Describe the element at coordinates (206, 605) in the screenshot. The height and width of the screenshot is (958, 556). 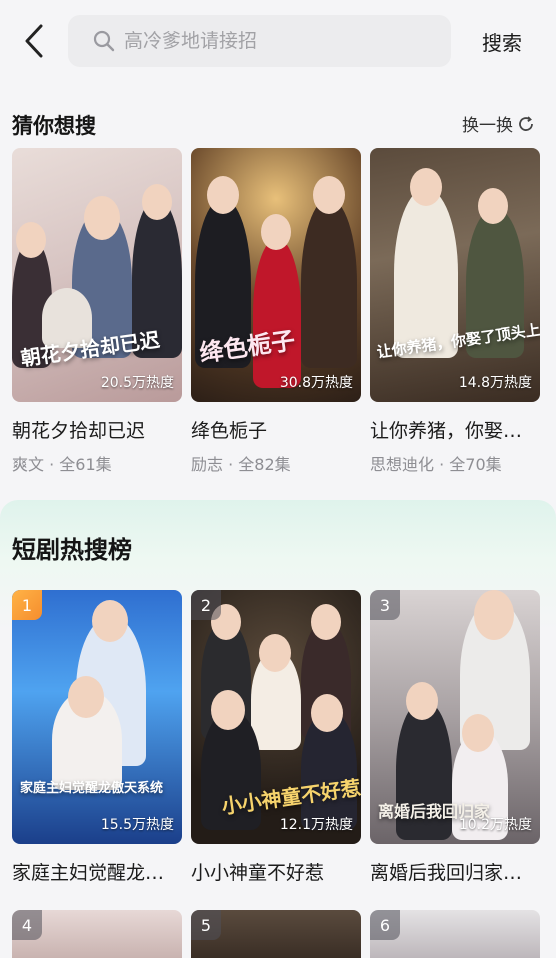
I see `rank-badge: 2` at that location.